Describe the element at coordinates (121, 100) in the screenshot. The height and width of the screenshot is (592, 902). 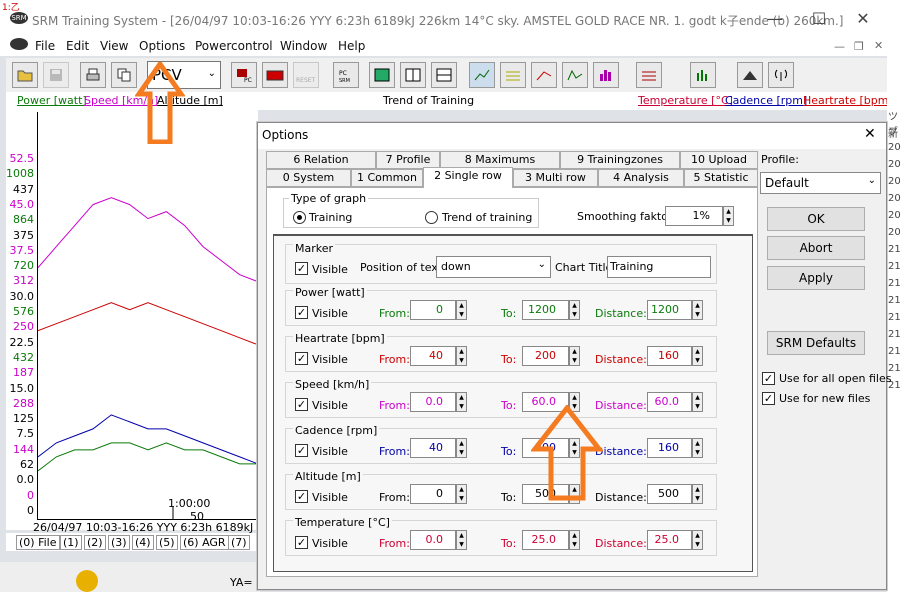
I see `legend-speed: Speed [km/h]` at that location.